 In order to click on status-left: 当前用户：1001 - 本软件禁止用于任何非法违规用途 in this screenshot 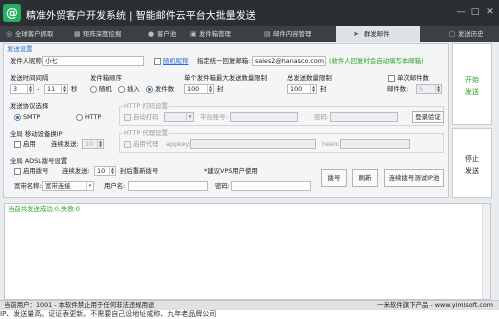, I will do `click(79, 305)`.